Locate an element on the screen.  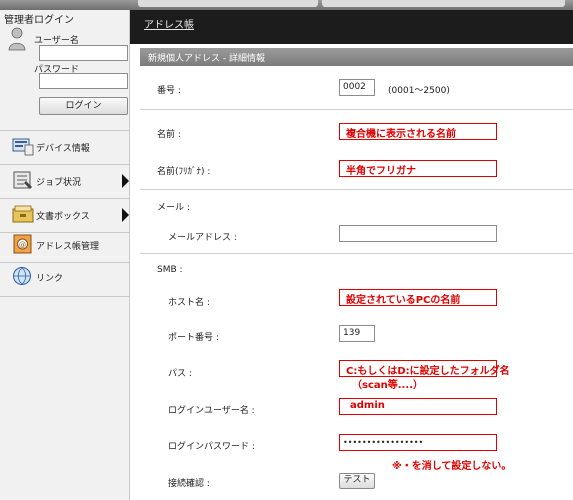
section-header: 新規個人アドレス - 詳細情報 is located at coordinates (356, 57).